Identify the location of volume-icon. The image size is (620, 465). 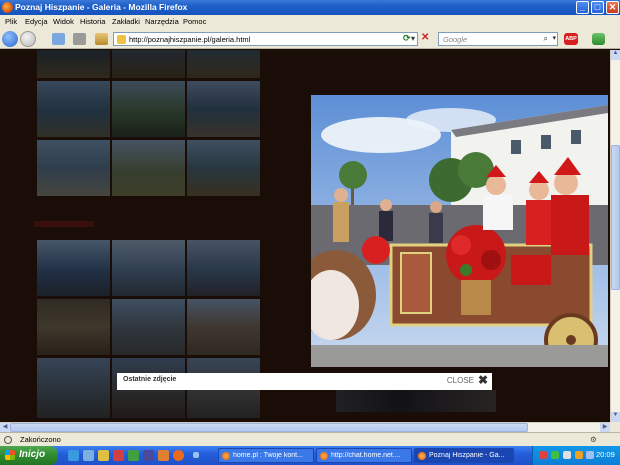
(590, 455).